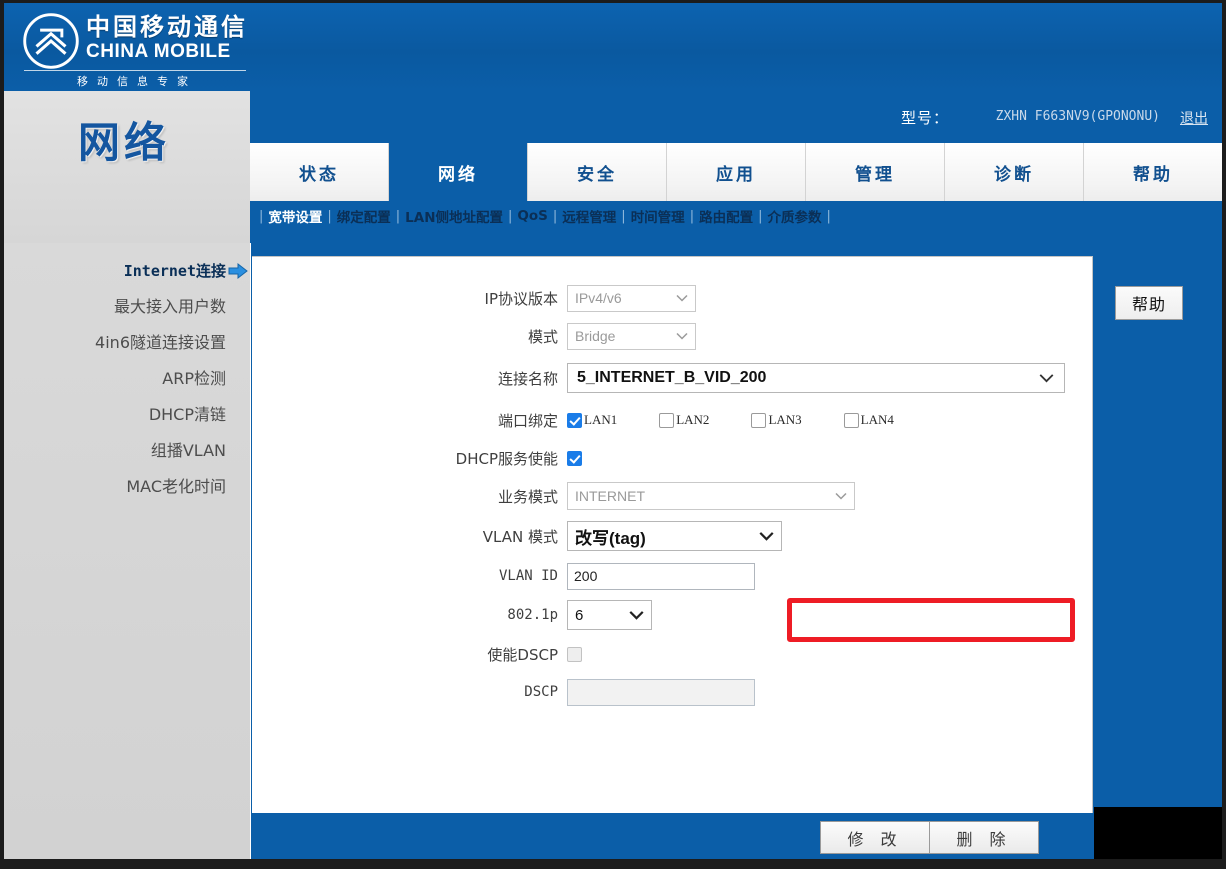 Image resolution: width=1226 pixels, height=869 pixels. Describe the element at coordinates (319, 172) in the screenshot. I see `tab-status: 状态` at that location.